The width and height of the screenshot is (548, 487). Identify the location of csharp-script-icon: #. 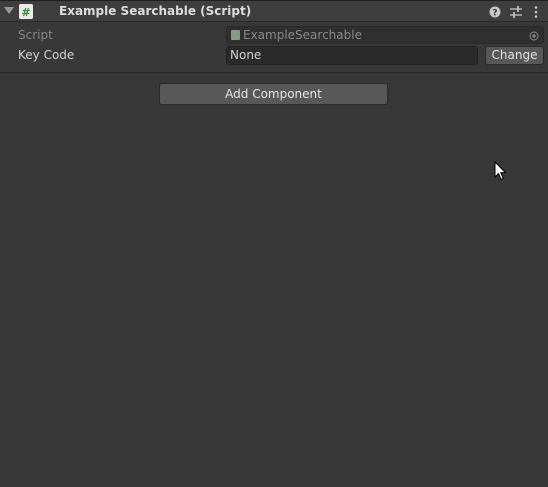
(26, 11).